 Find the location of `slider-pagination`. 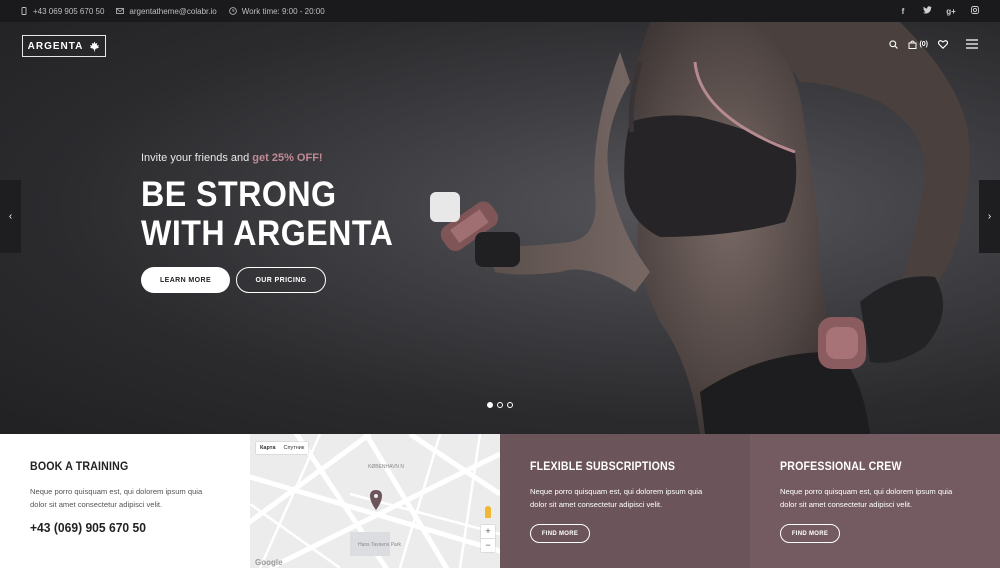

slider-pagination is located at coordinates (500, 405).